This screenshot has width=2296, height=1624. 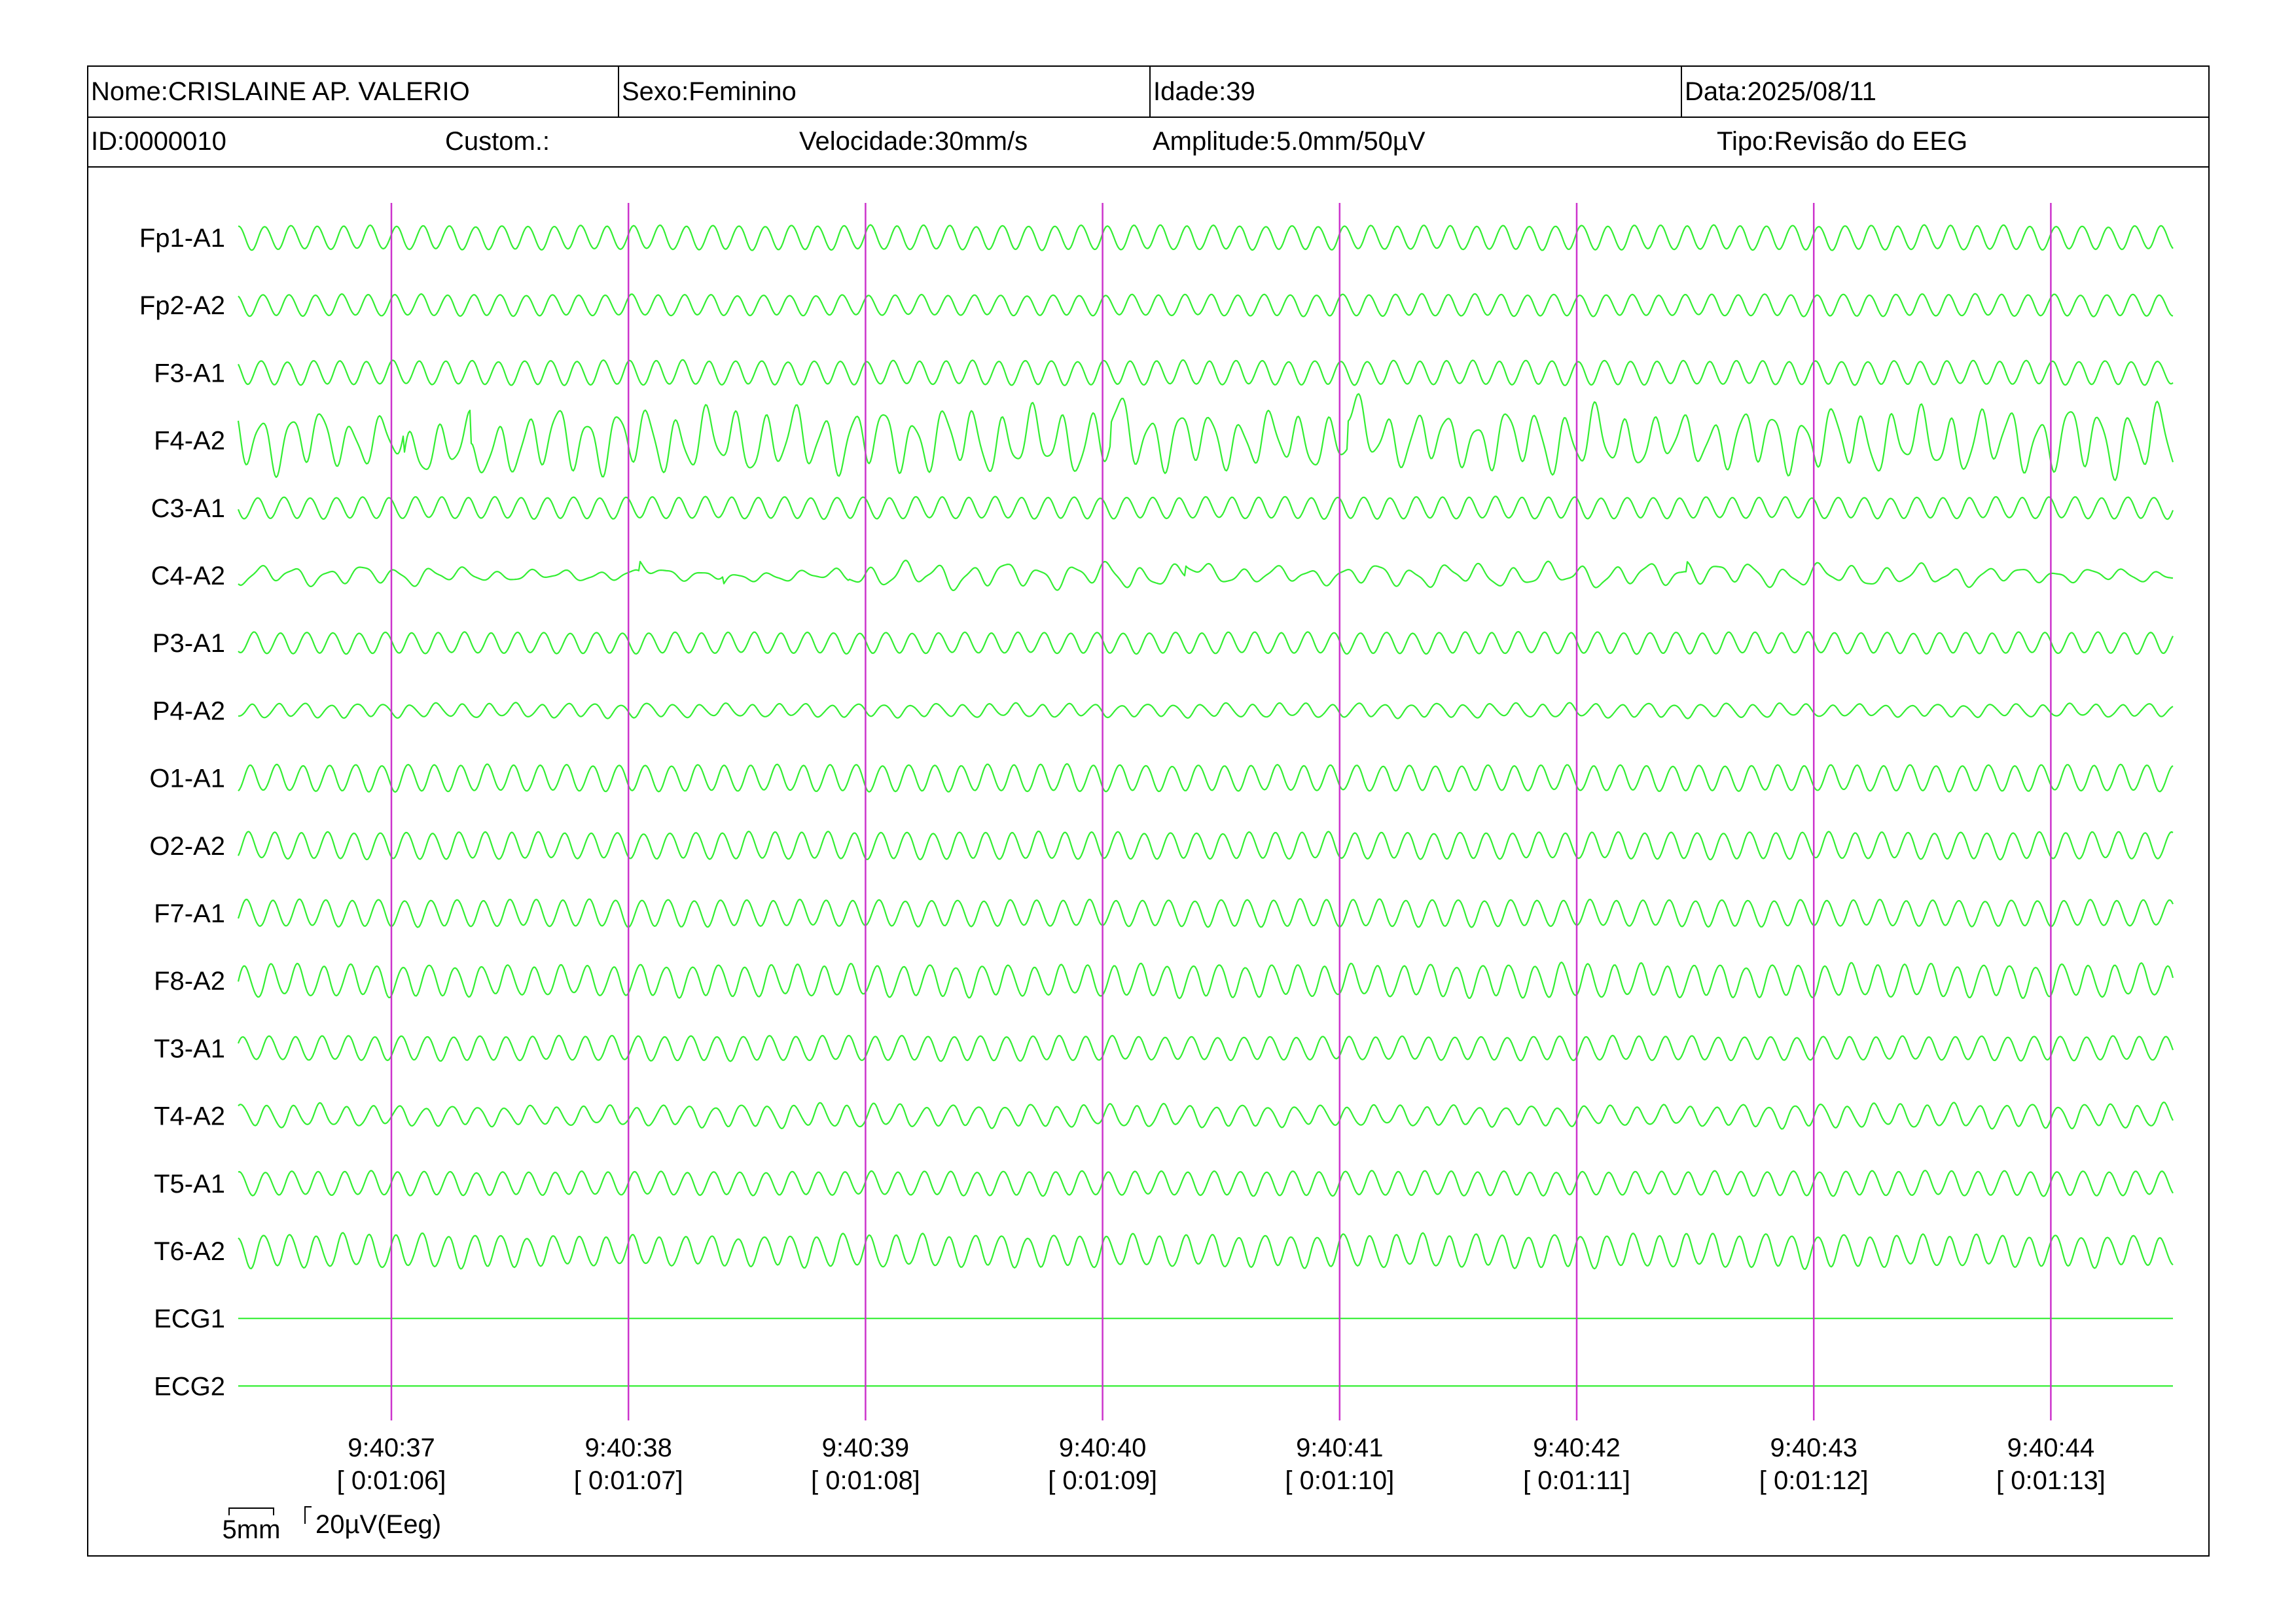 I want to click on amplitude-scale-label: 20µV(Eeg), so click(x=378, y=1524).